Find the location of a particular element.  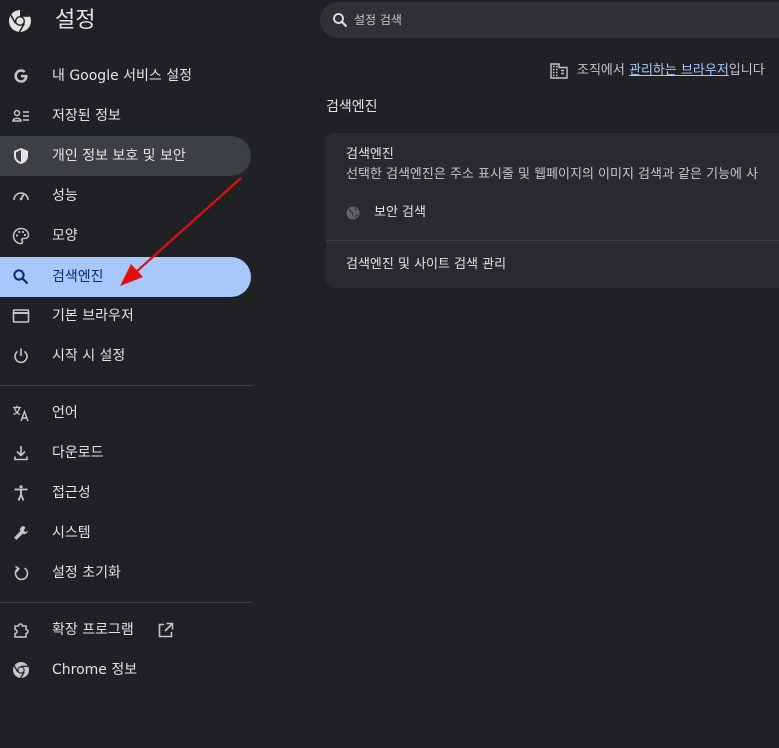

manage-search-engines-row: 검색엔진 및 사이트 검색 관리 is located at coordinates (552, 264).